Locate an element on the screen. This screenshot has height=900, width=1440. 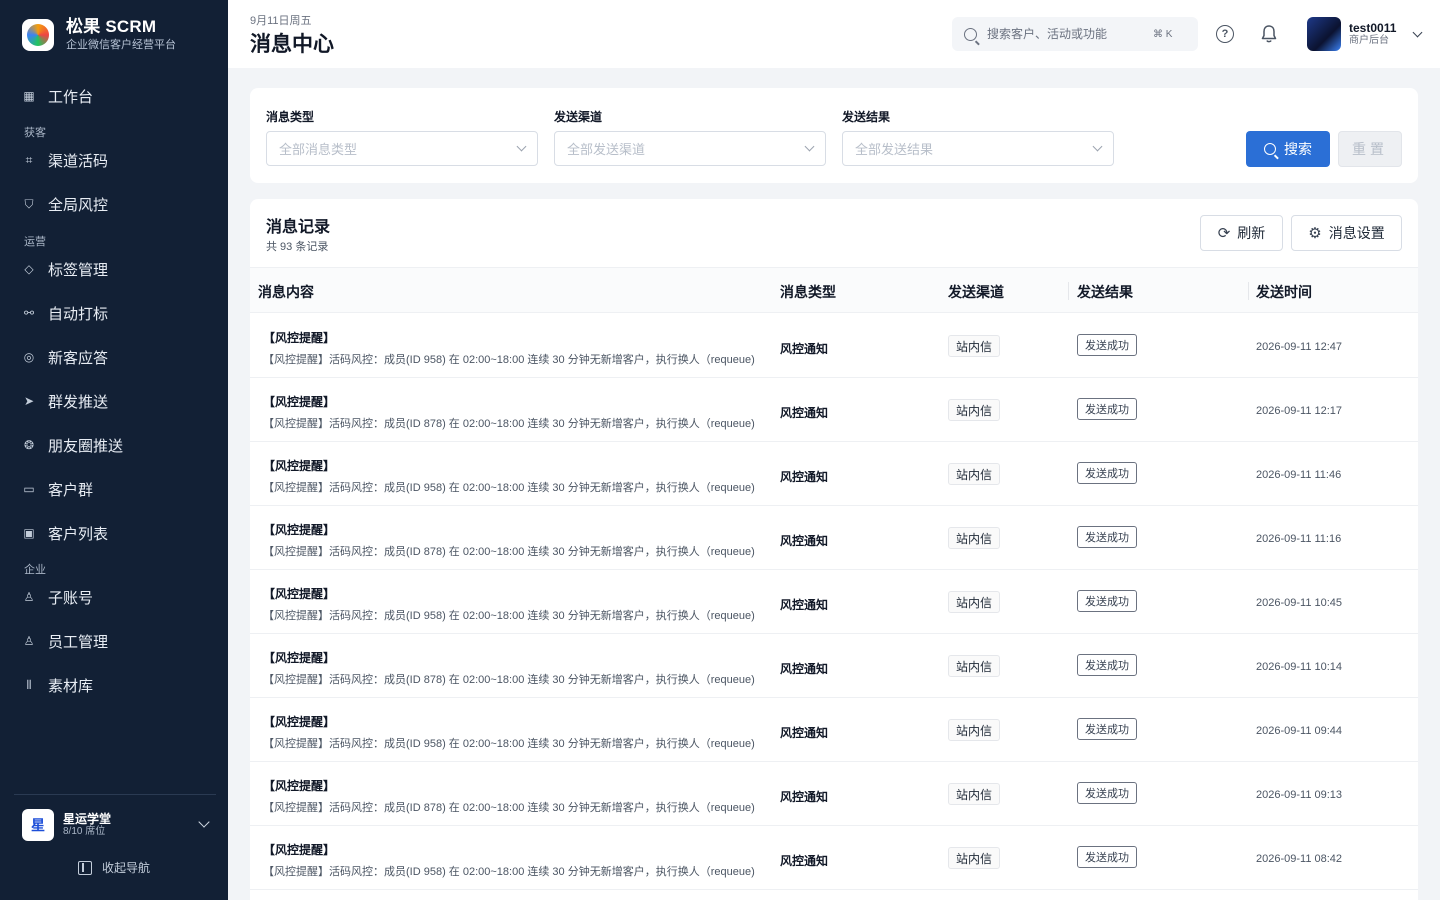
qrcode-icon: ⌗ is located at coordinates (29, 159).